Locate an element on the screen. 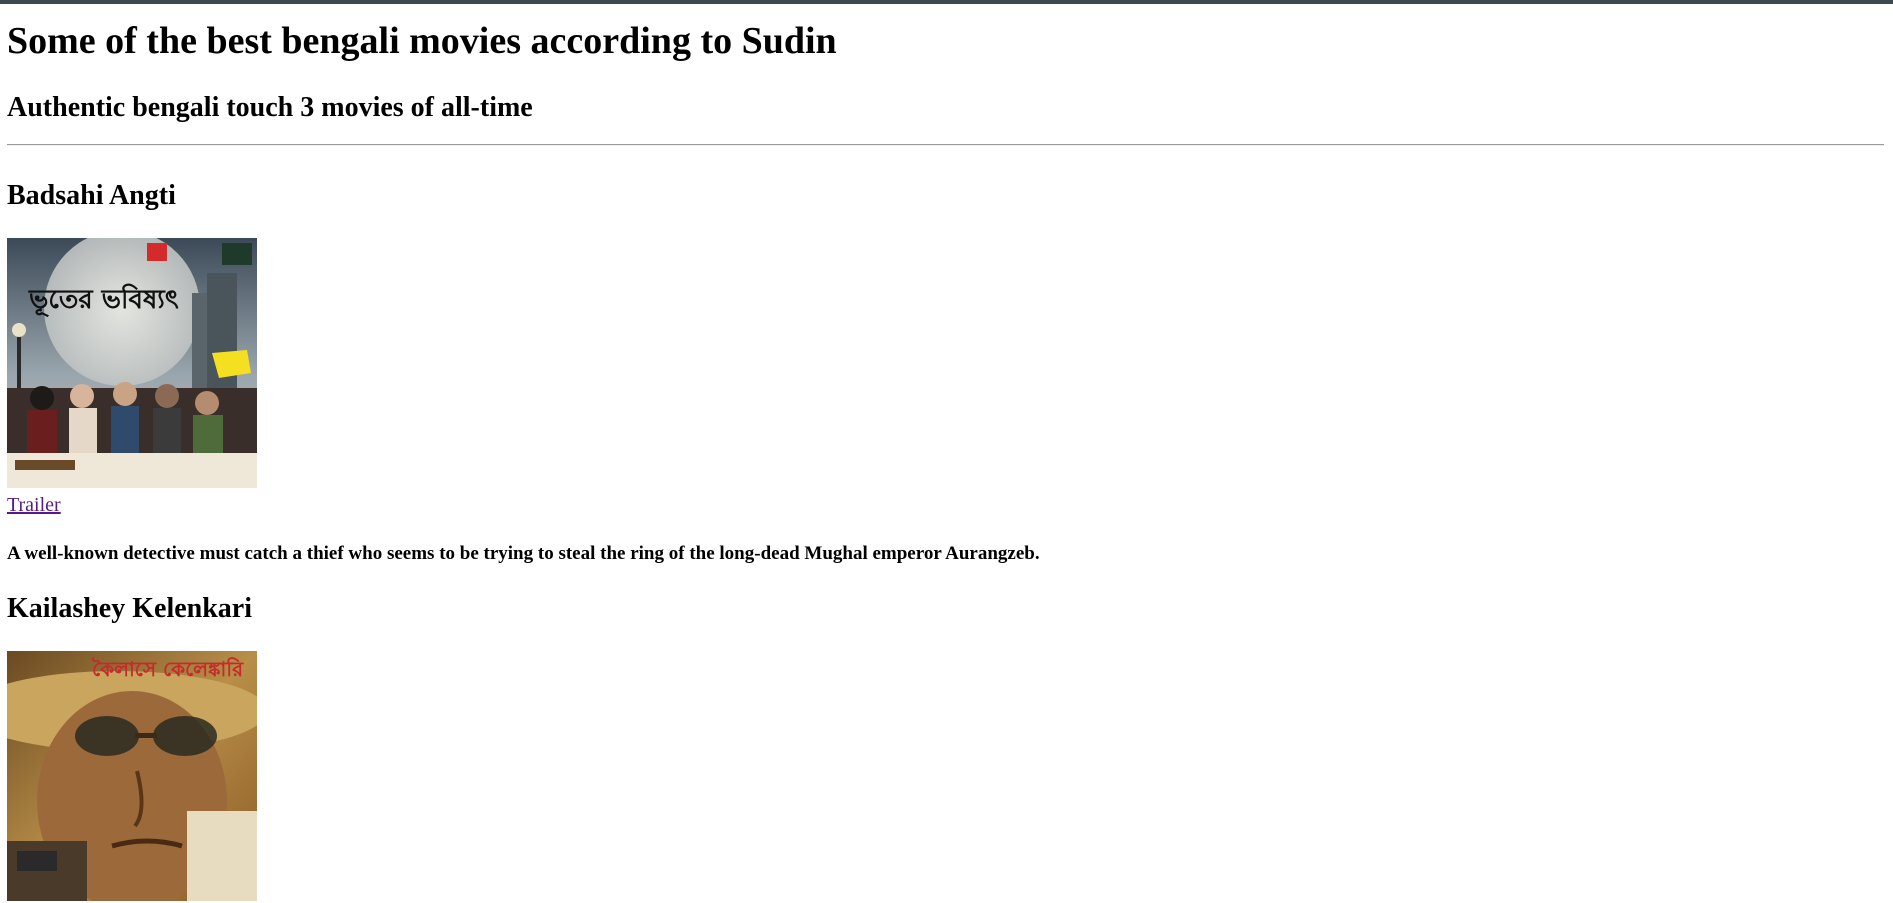 The height and width of the screenshot is (903, 1893). movie-poster: ভূতের ভবিষ্যৎ is located at coordinates (132, 363).